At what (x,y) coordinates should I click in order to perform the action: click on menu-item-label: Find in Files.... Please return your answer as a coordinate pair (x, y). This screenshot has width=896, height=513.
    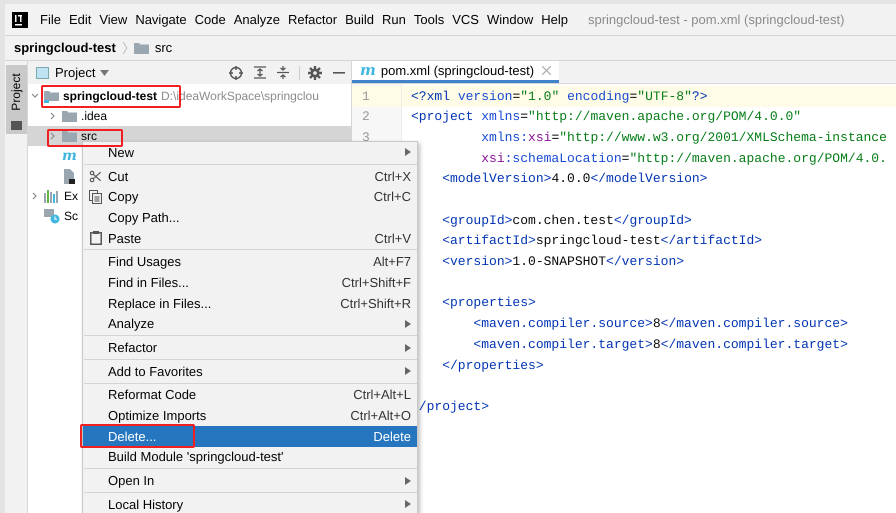
    Looking at the image, I should click on (148, 282).